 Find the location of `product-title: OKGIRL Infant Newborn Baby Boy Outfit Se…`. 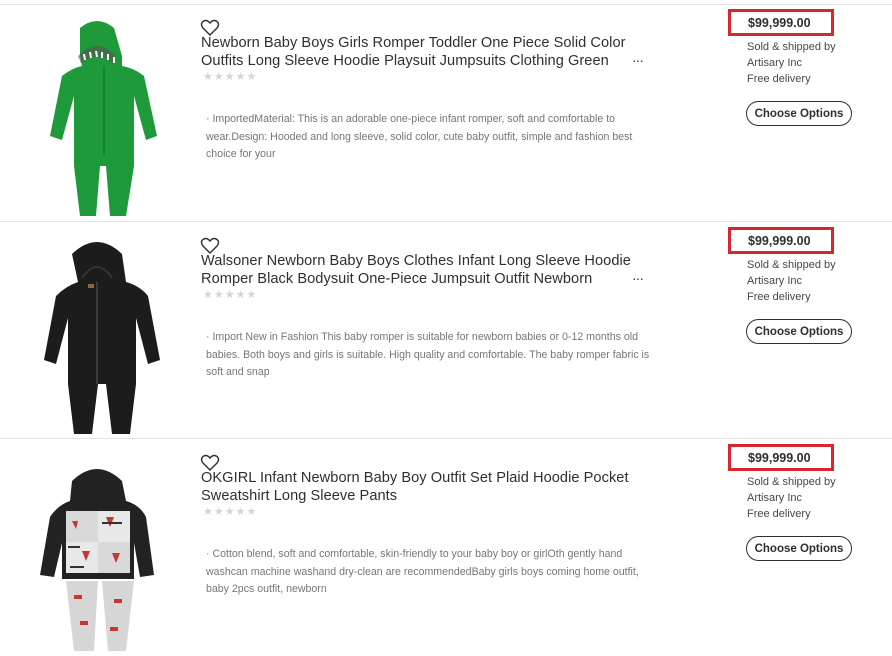

product-title: OKGIRL Infant Newborn Baby Boy Outfit Se… is located at coordinates (416, 487).